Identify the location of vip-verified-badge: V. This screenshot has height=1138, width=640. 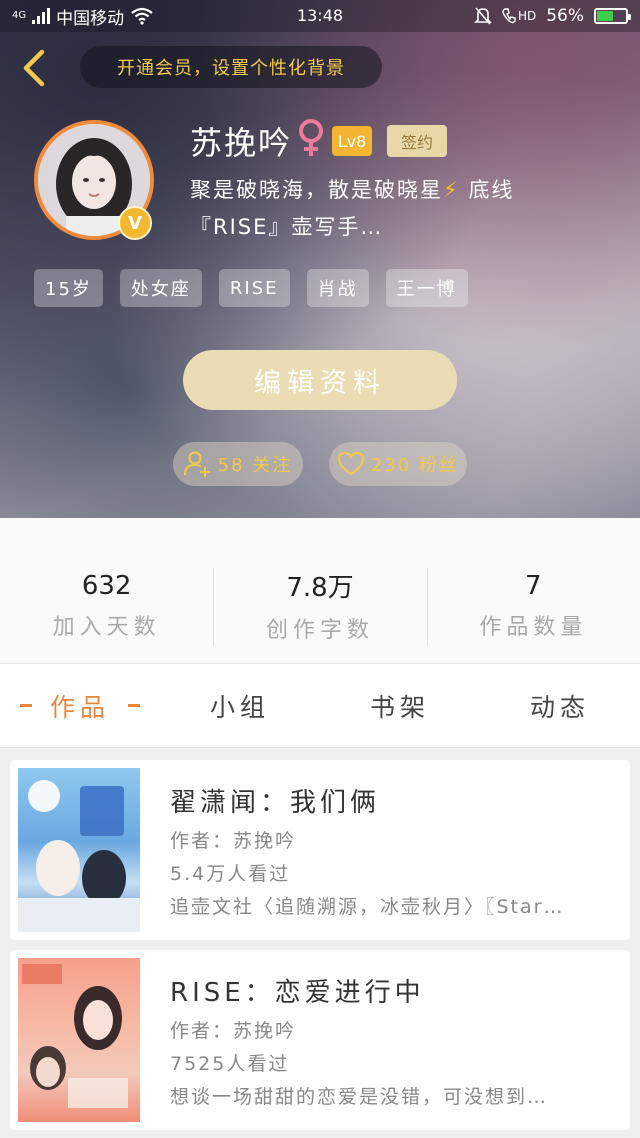
(135, 223).